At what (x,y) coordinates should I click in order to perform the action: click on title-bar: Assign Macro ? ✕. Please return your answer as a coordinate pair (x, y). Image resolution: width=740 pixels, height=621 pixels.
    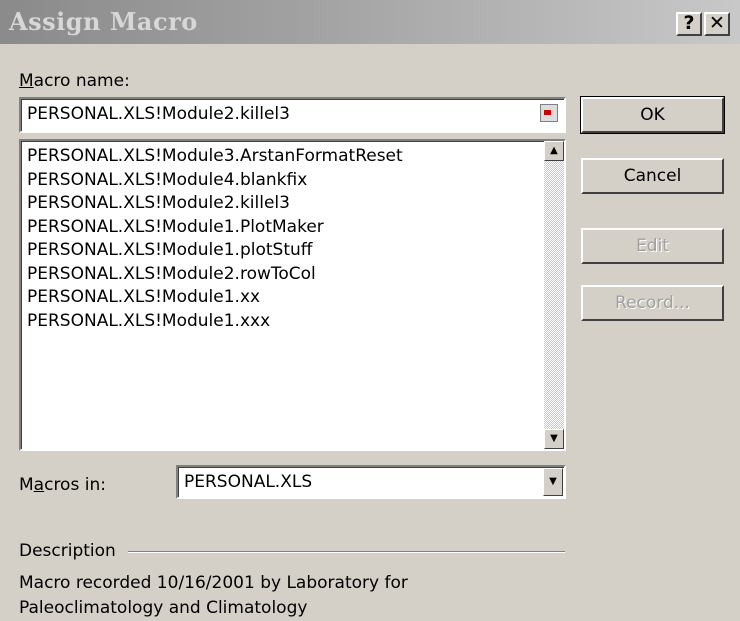
    Looking at the image, I should click on (370, 22).